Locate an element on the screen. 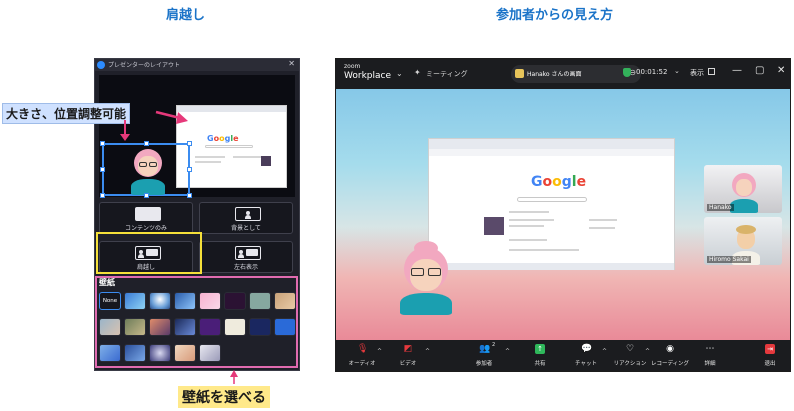  zoom-brand: zoom is located at coordinates (352, 66).